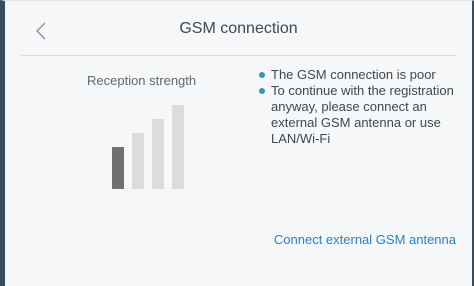 This screenshot has height=286, width=474. What do you see at coordinates (353, 74) in the screenshot?
I see `info-item-text: The GSM connection is poor` at bounding box center [353, 74].